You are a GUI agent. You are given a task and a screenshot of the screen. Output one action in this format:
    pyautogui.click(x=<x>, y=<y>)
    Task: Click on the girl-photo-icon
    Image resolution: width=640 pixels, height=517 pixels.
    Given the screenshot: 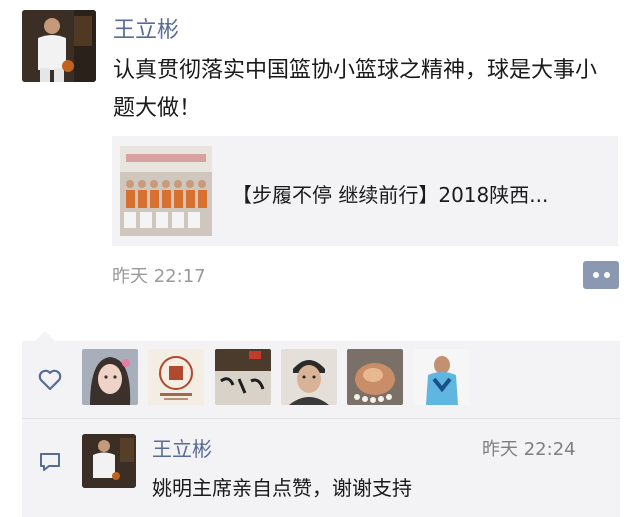 What is the action you would take?
    pyautogui.click(x=110, y=377)
    